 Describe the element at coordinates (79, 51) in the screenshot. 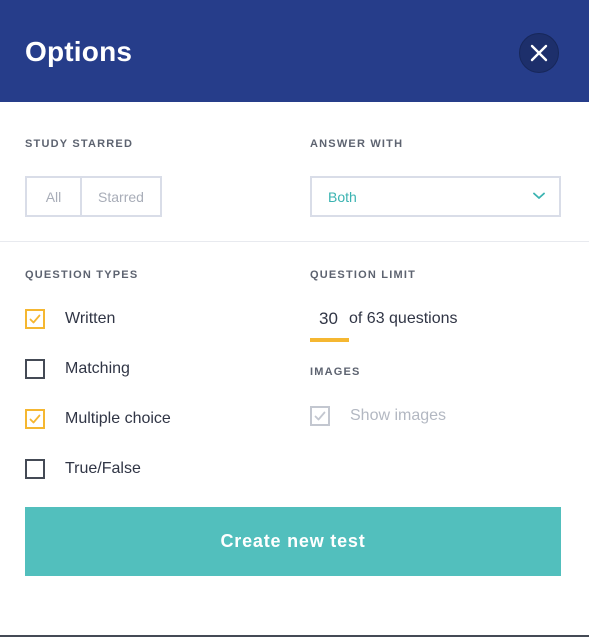

I see `page-title: Options` at that location.